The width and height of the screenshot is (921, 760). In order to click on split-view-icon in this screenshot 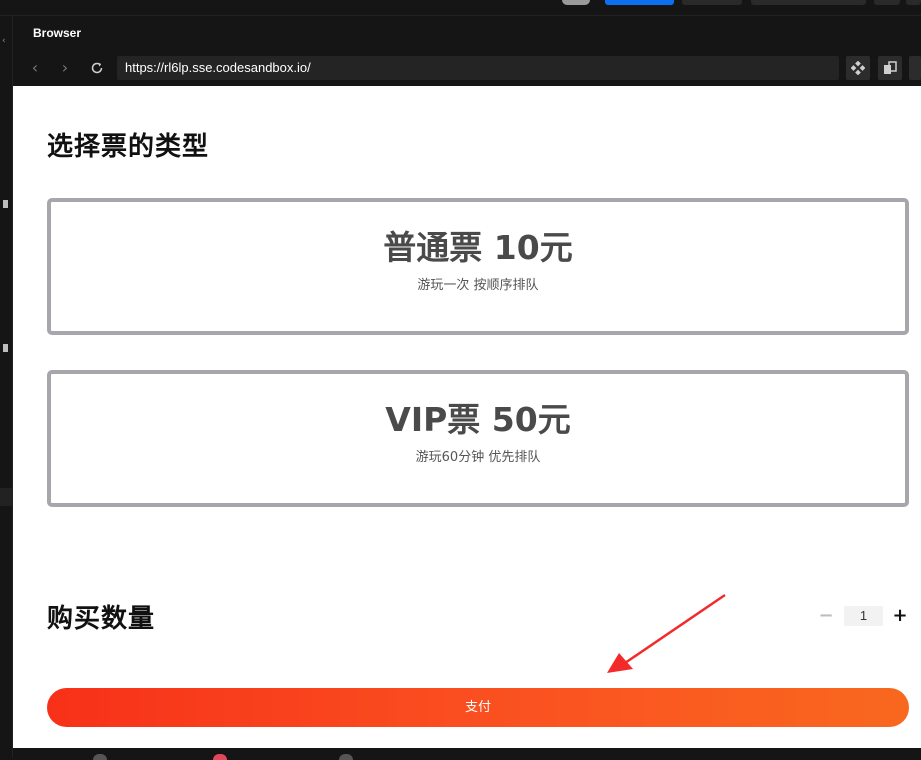, I will do `click(890, 68)`.